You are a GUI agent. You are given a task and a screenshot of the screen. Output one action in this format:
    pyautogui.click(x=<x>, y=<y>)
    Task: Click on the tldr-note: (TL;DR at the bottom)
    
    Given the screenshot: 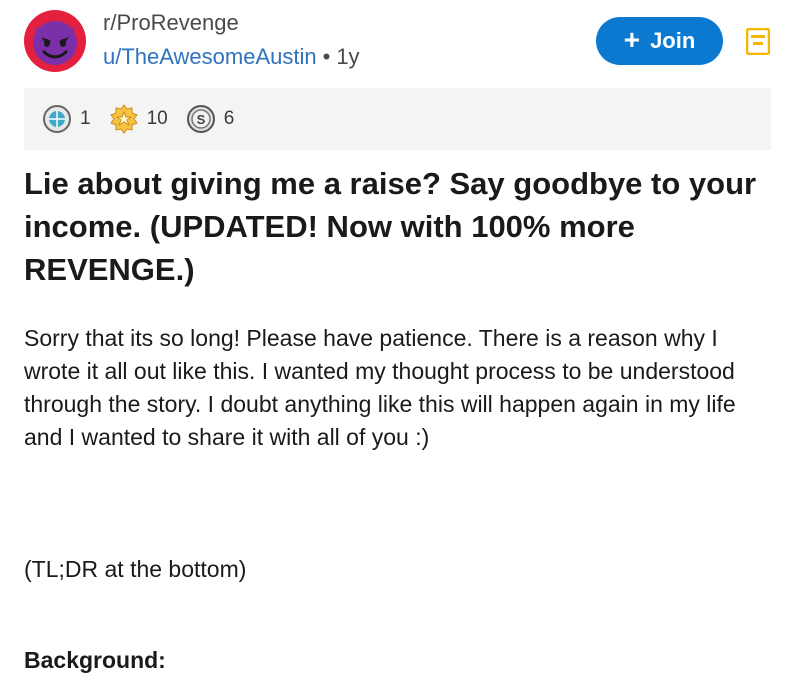 What is the action you would take?
    pyautogui.click(x=135, y=569)
    